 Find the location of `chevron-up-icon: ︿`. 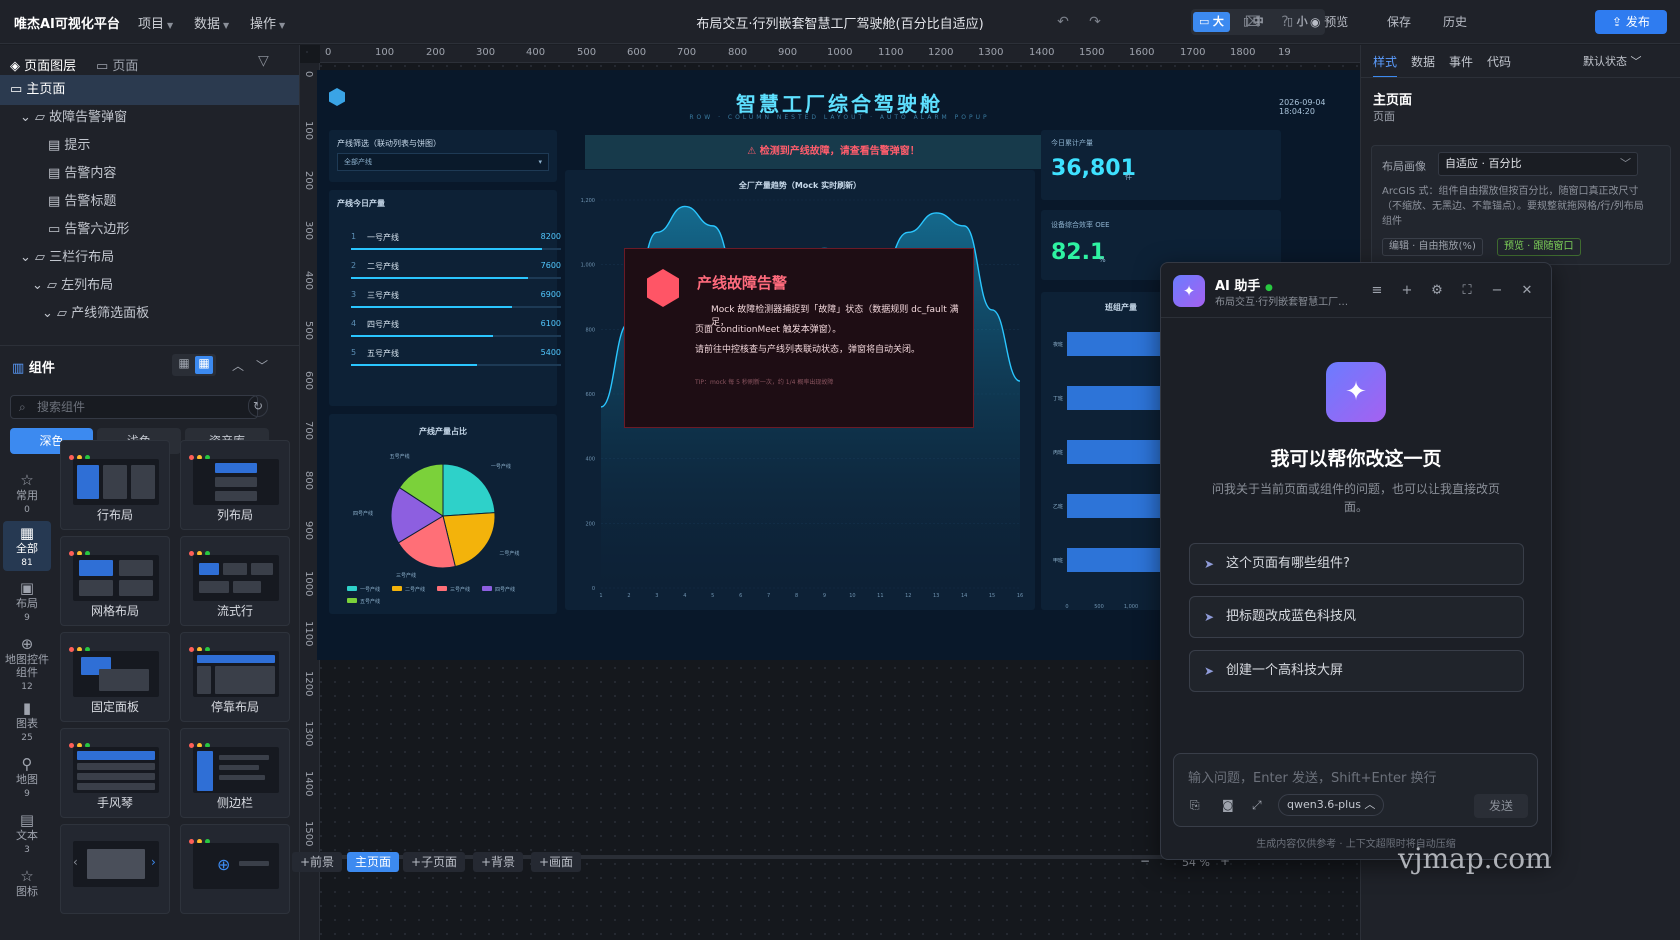

chevron-up-icon: ︿ is located at coordinates (238, 365).